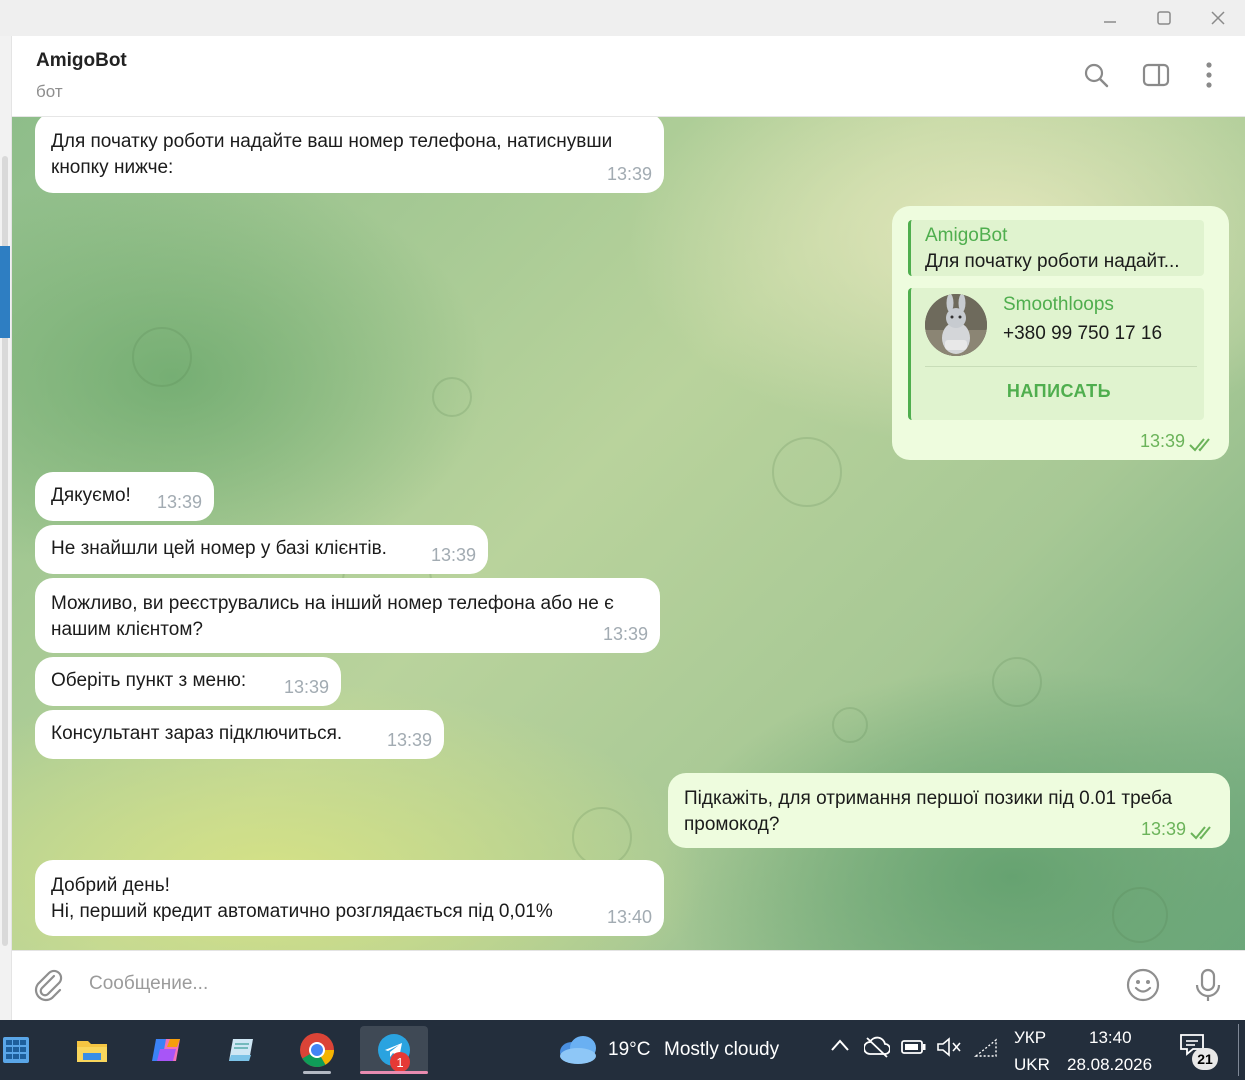 Image resolution: width=1245 pixels, height=1080 pixels. I want to click on show-desktop-button, so click(1240, 1050).